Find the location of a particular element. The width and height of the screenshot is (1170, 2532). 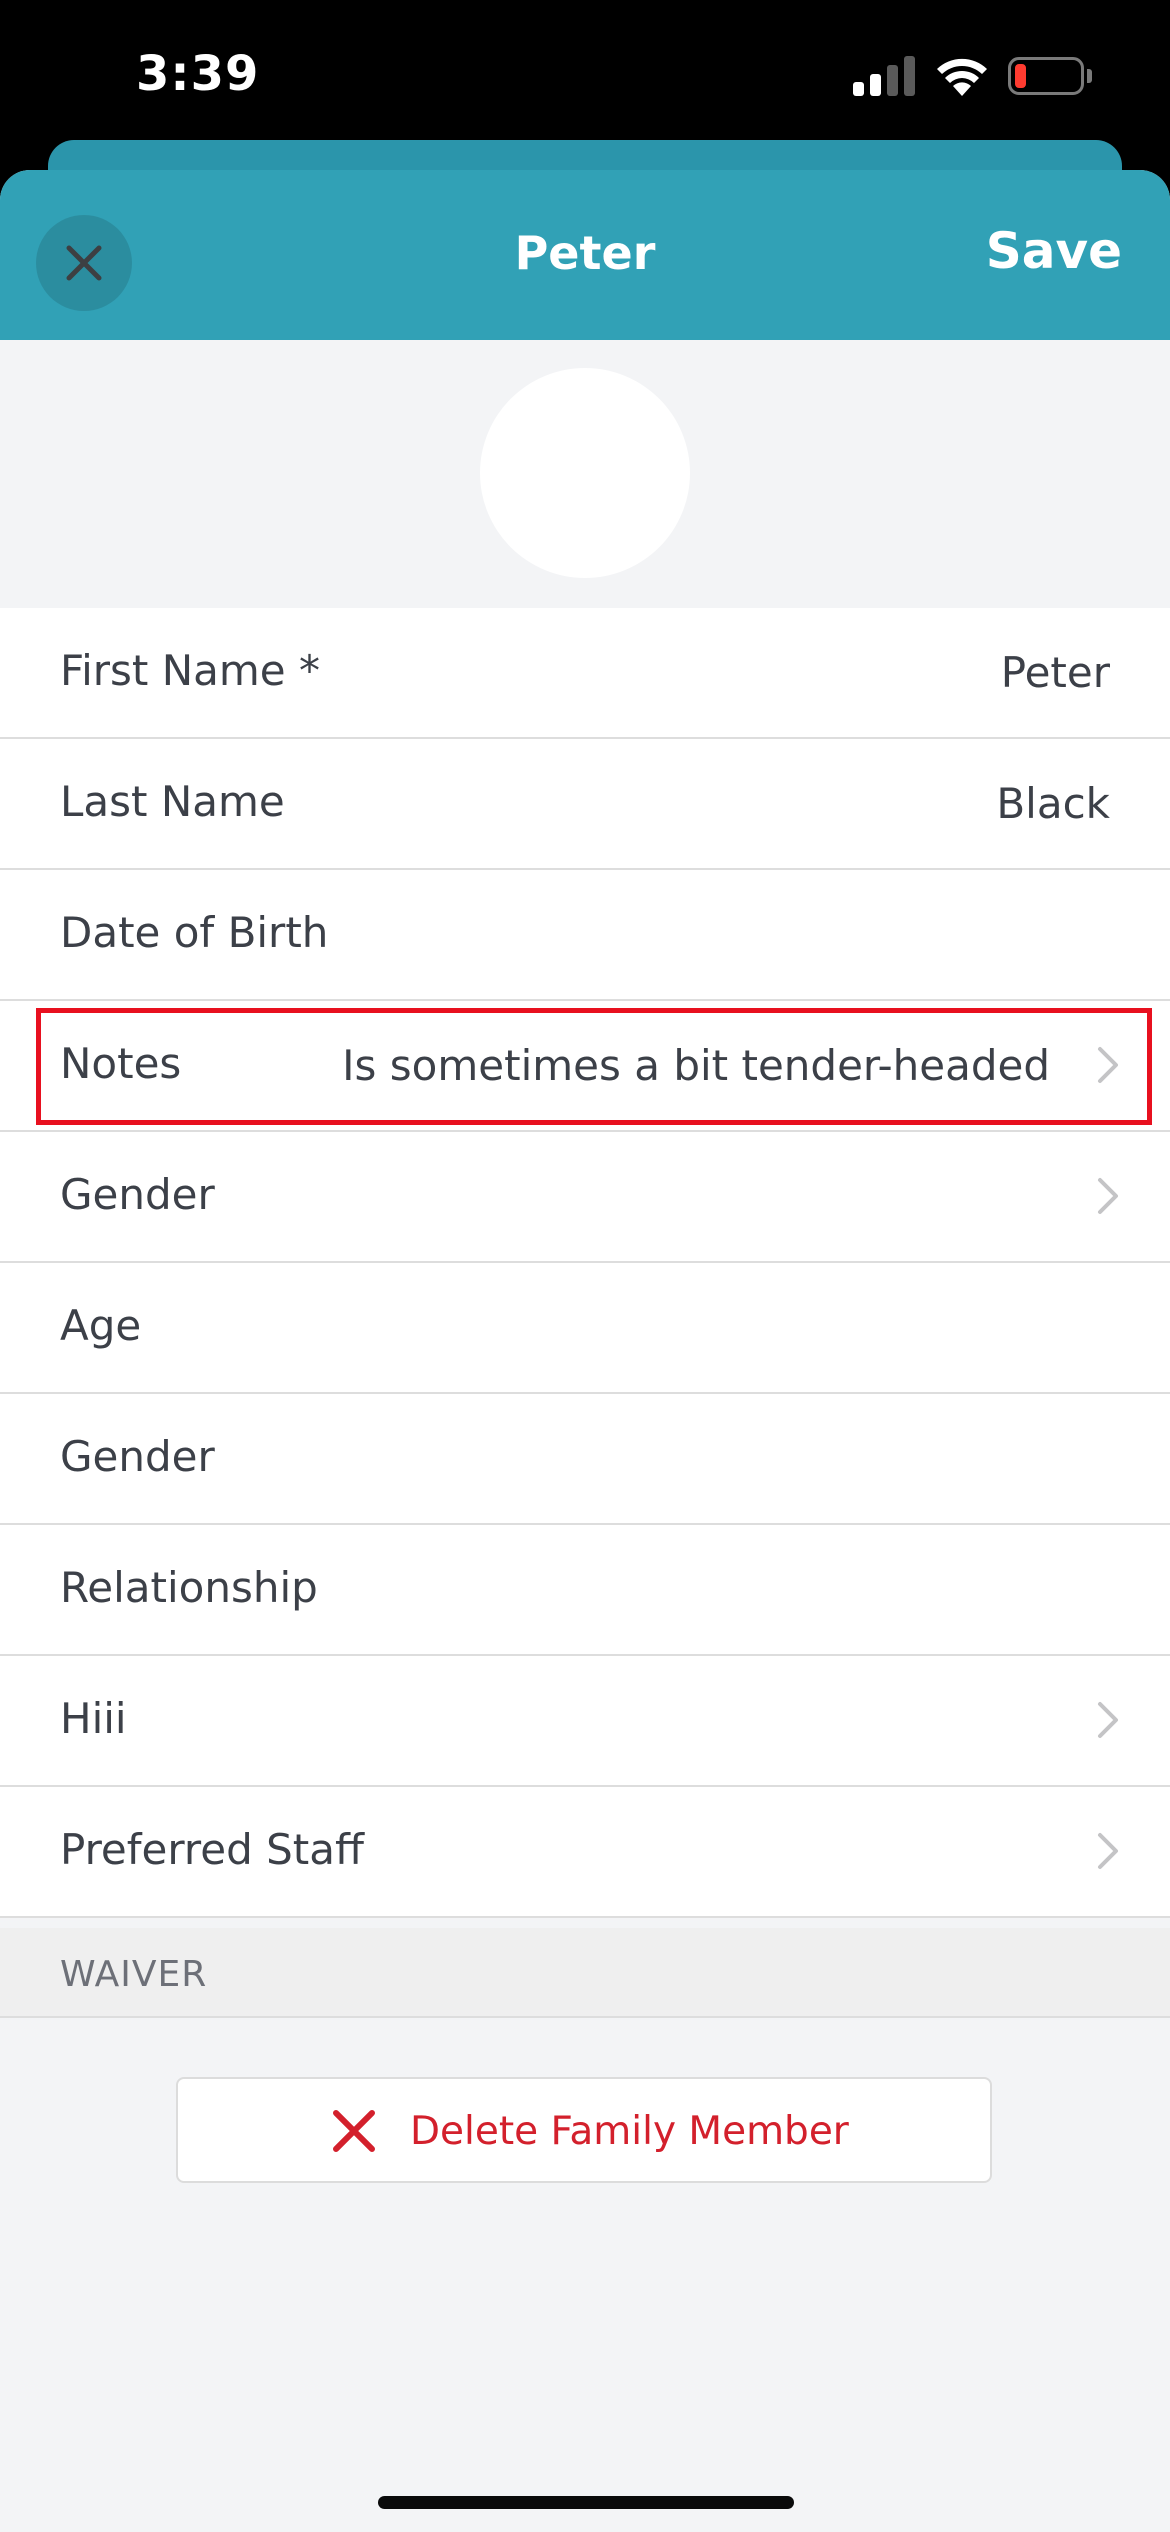

row-label: Notes is located at coordinates (121, 1063).